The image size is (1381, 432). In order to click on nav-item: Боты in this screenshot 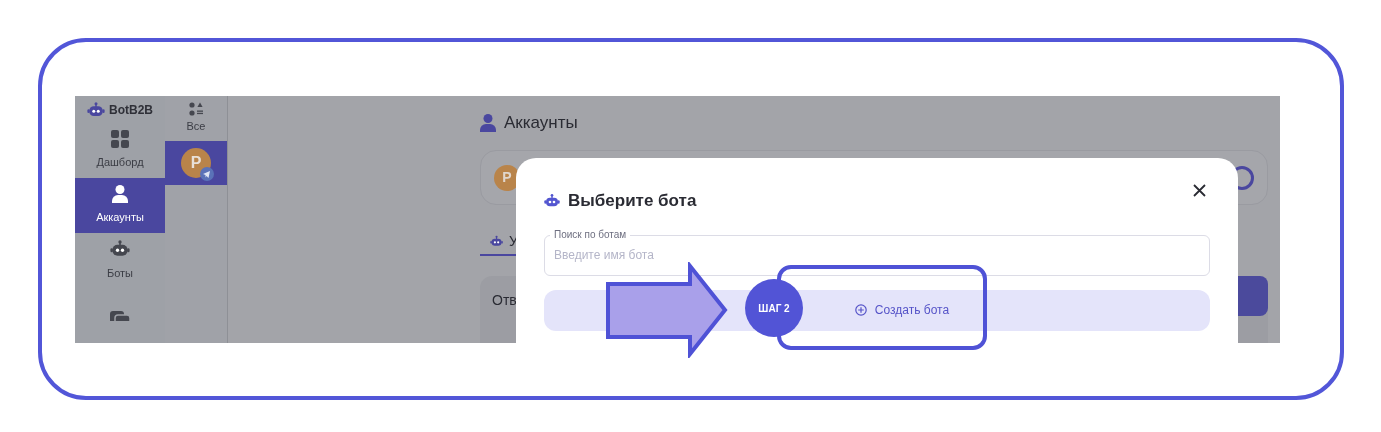, I will do `click(120, 260)`.